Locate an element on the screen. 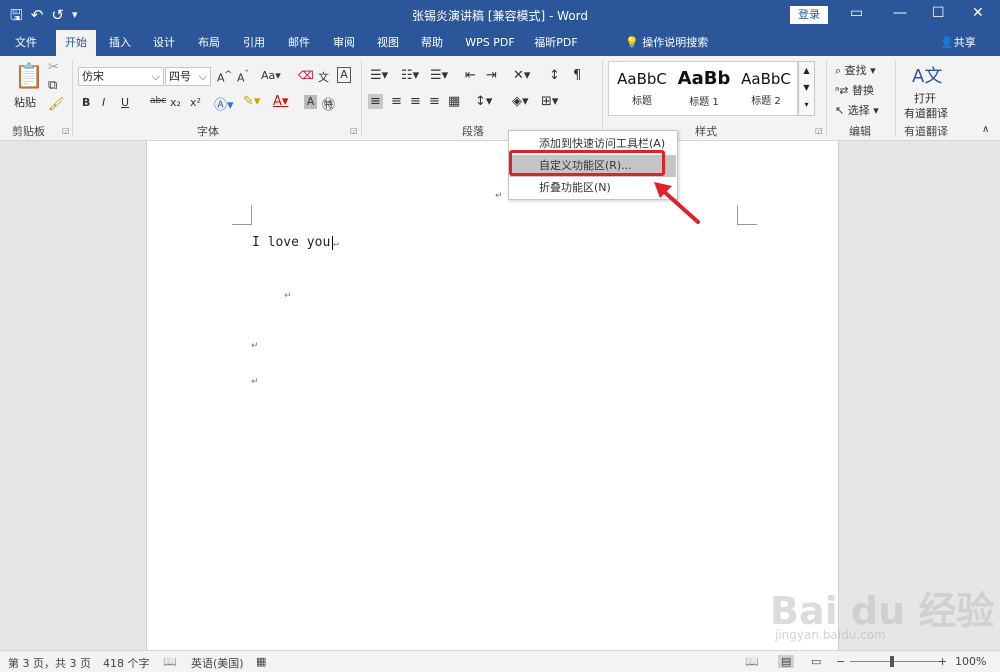  align-left-icon: ≡ is located at coordinates (375, 101).